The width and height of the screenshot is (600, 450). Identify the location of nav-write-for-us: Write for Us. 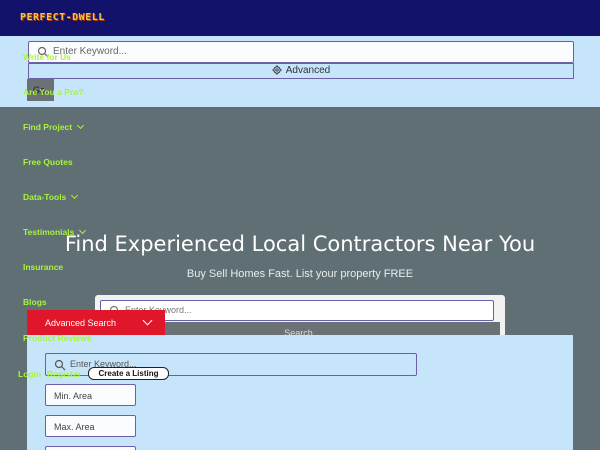
(47, 57).